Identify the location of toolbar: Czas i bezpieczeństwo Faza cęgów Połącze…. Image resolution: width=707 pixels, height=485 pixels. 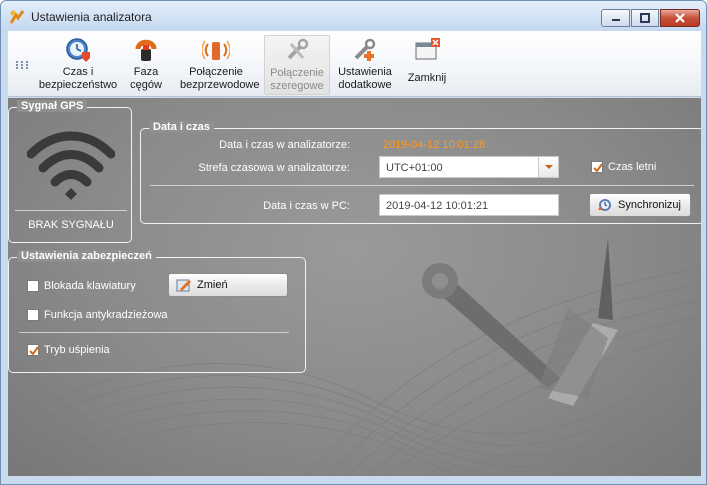
(354, 64).